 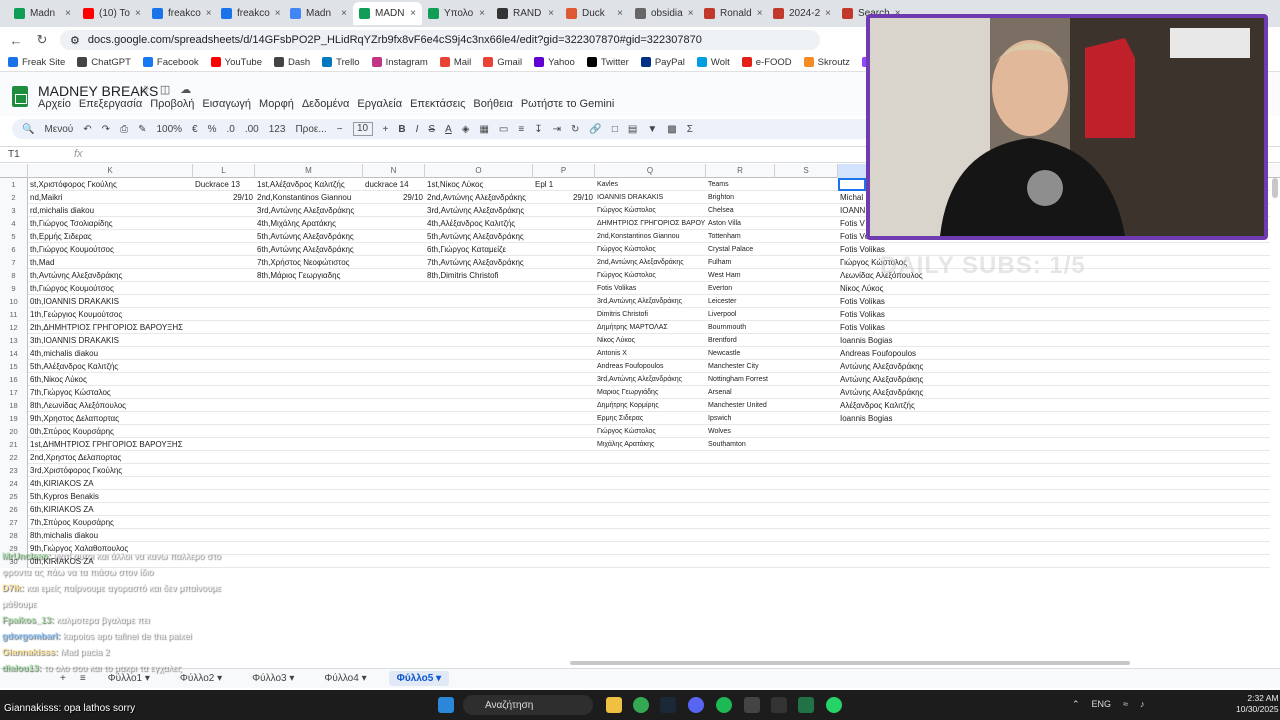 What do you see at coordinates (298, 275) in the screenshot?
I see `cell-m: 8th,Μάριος Γεωργιαδης` at bounding box center [298, 275].